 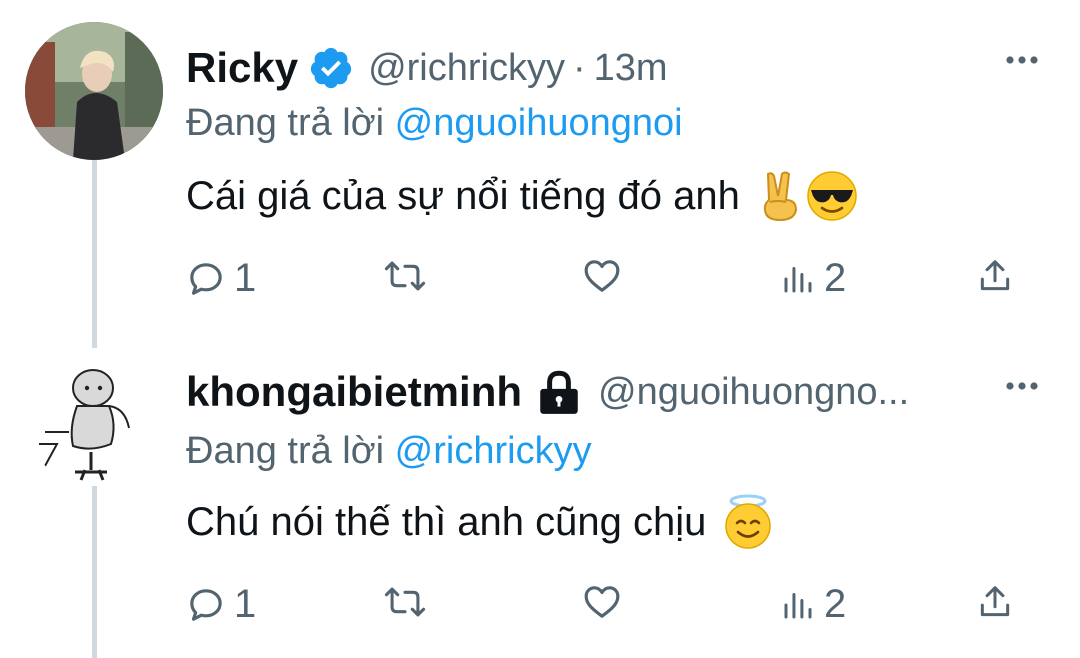 I want to click on replying-to: Đang trả lời @nguoihuongnoi, so click(x=434, y=123).